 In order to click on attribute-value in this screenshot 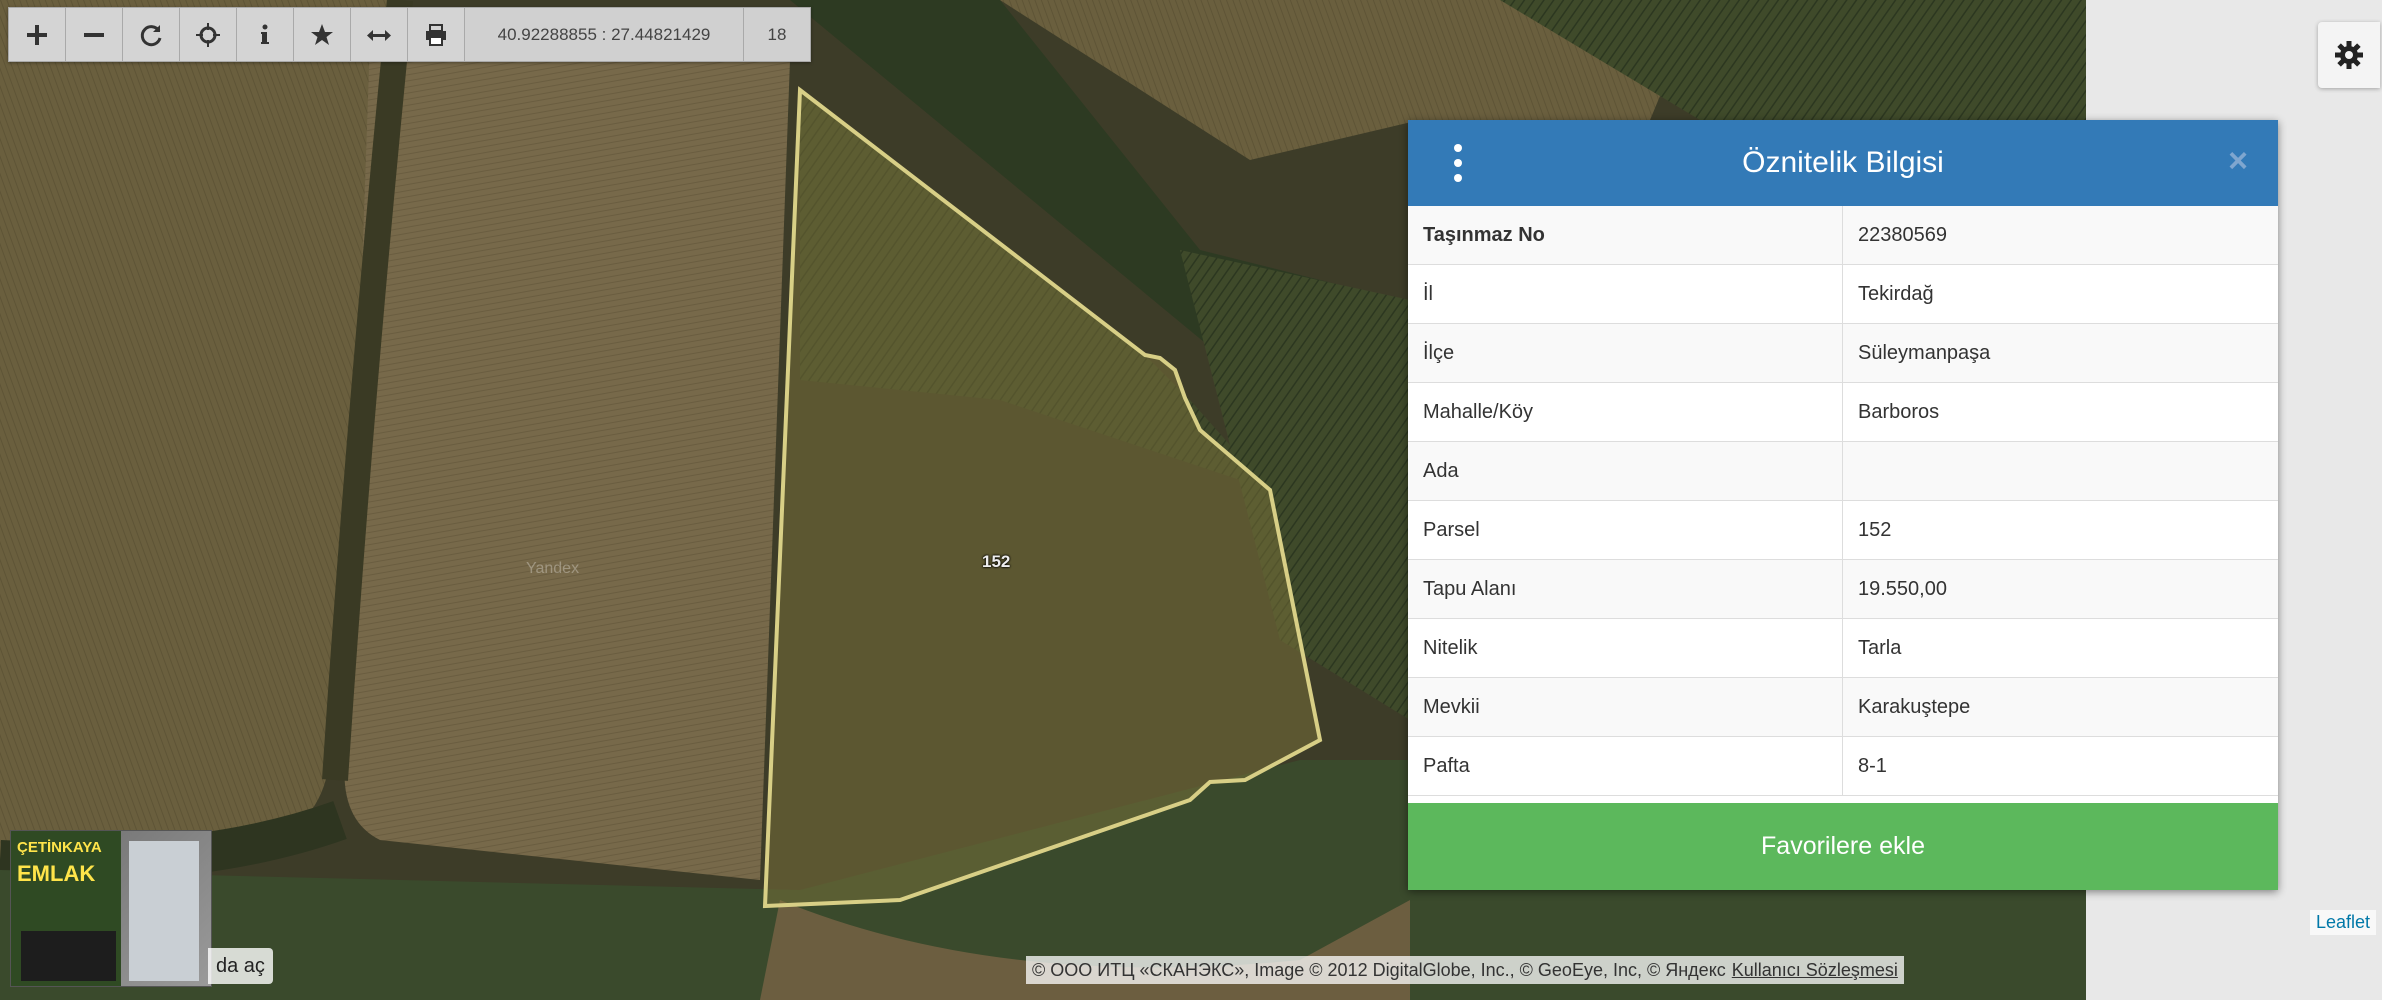, I will do `click(2060, 471)`.